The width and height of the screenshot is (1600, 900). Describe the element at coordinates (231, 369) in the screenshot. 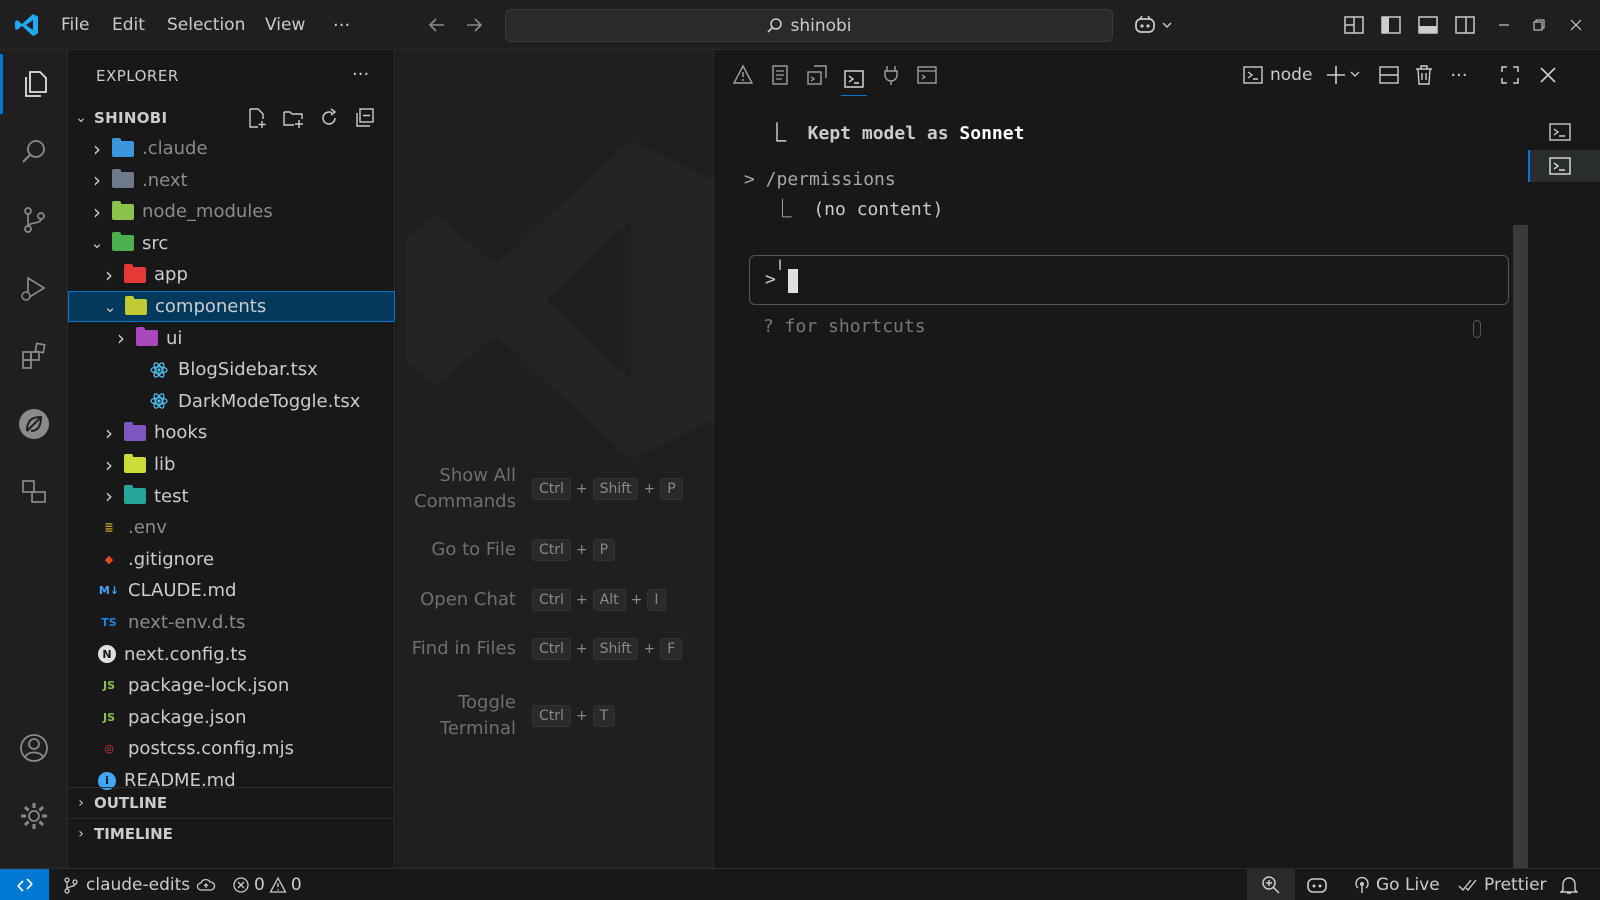

I see `tree-file: BlogSidebar.tsx` at that location.